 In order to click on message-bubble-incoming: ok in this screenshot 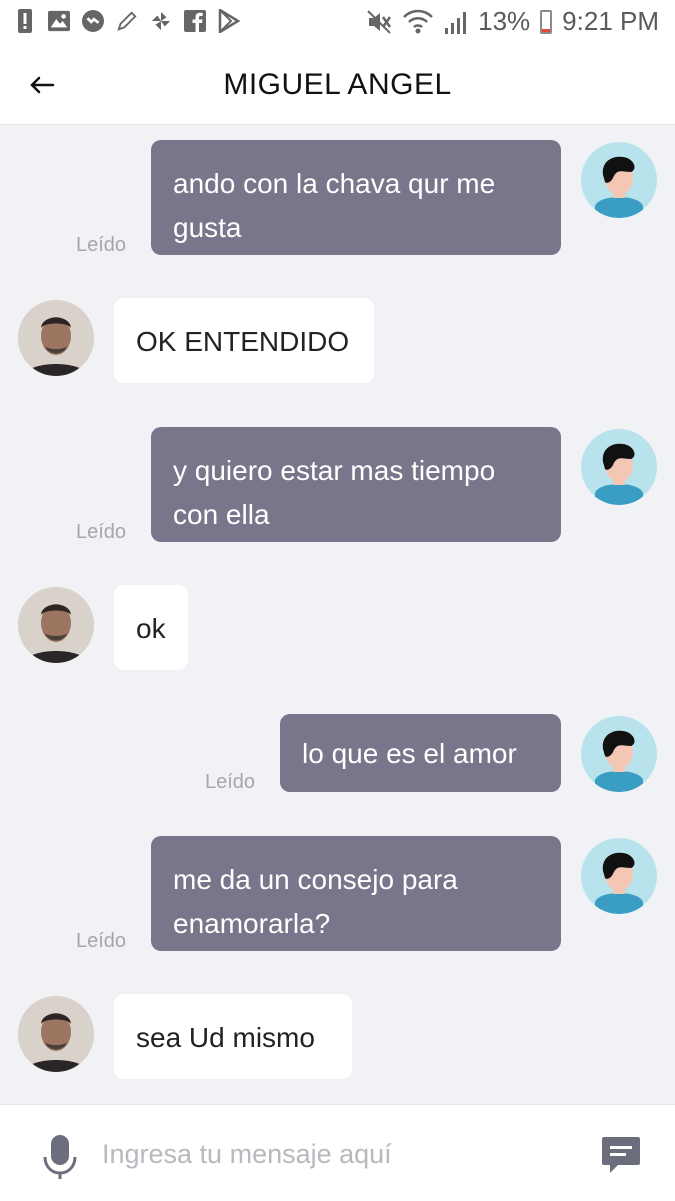, I will do `click(151, 627)`.